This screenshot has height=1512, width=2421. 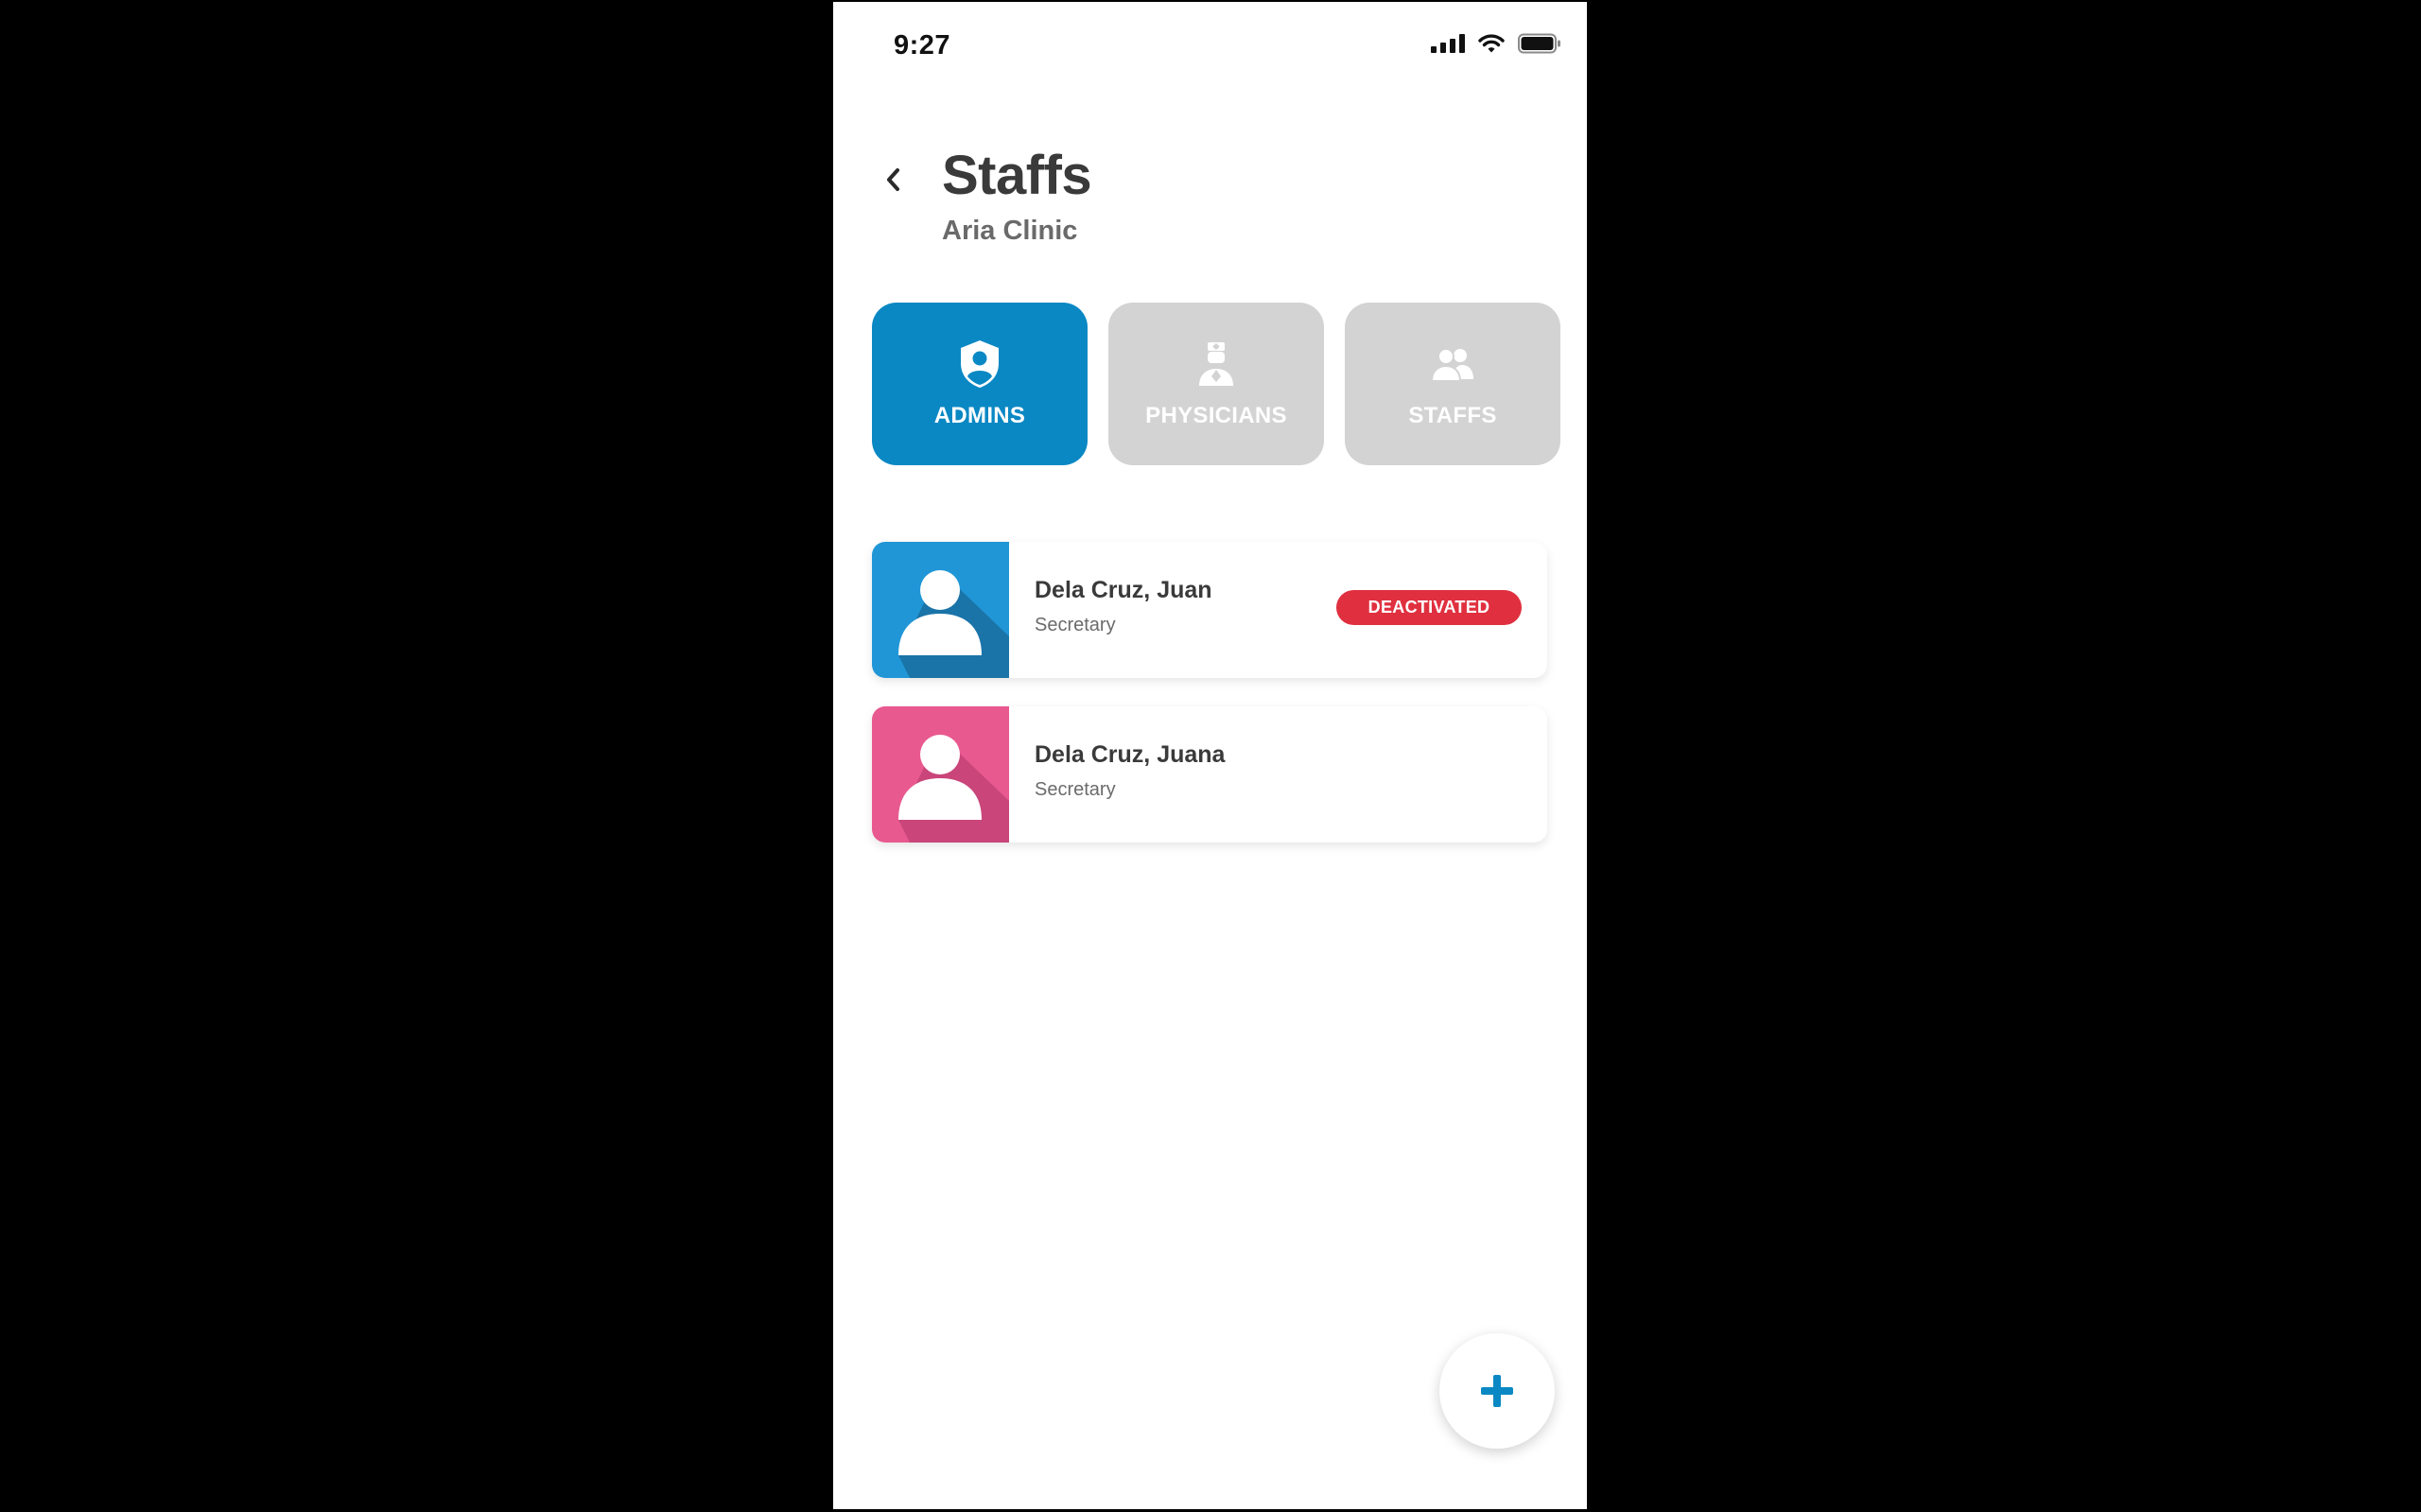 What do you see at coordinates (1017, 175) in the screenshot?
I see `page-title: Staffs` at bounding box center [1017, 175].